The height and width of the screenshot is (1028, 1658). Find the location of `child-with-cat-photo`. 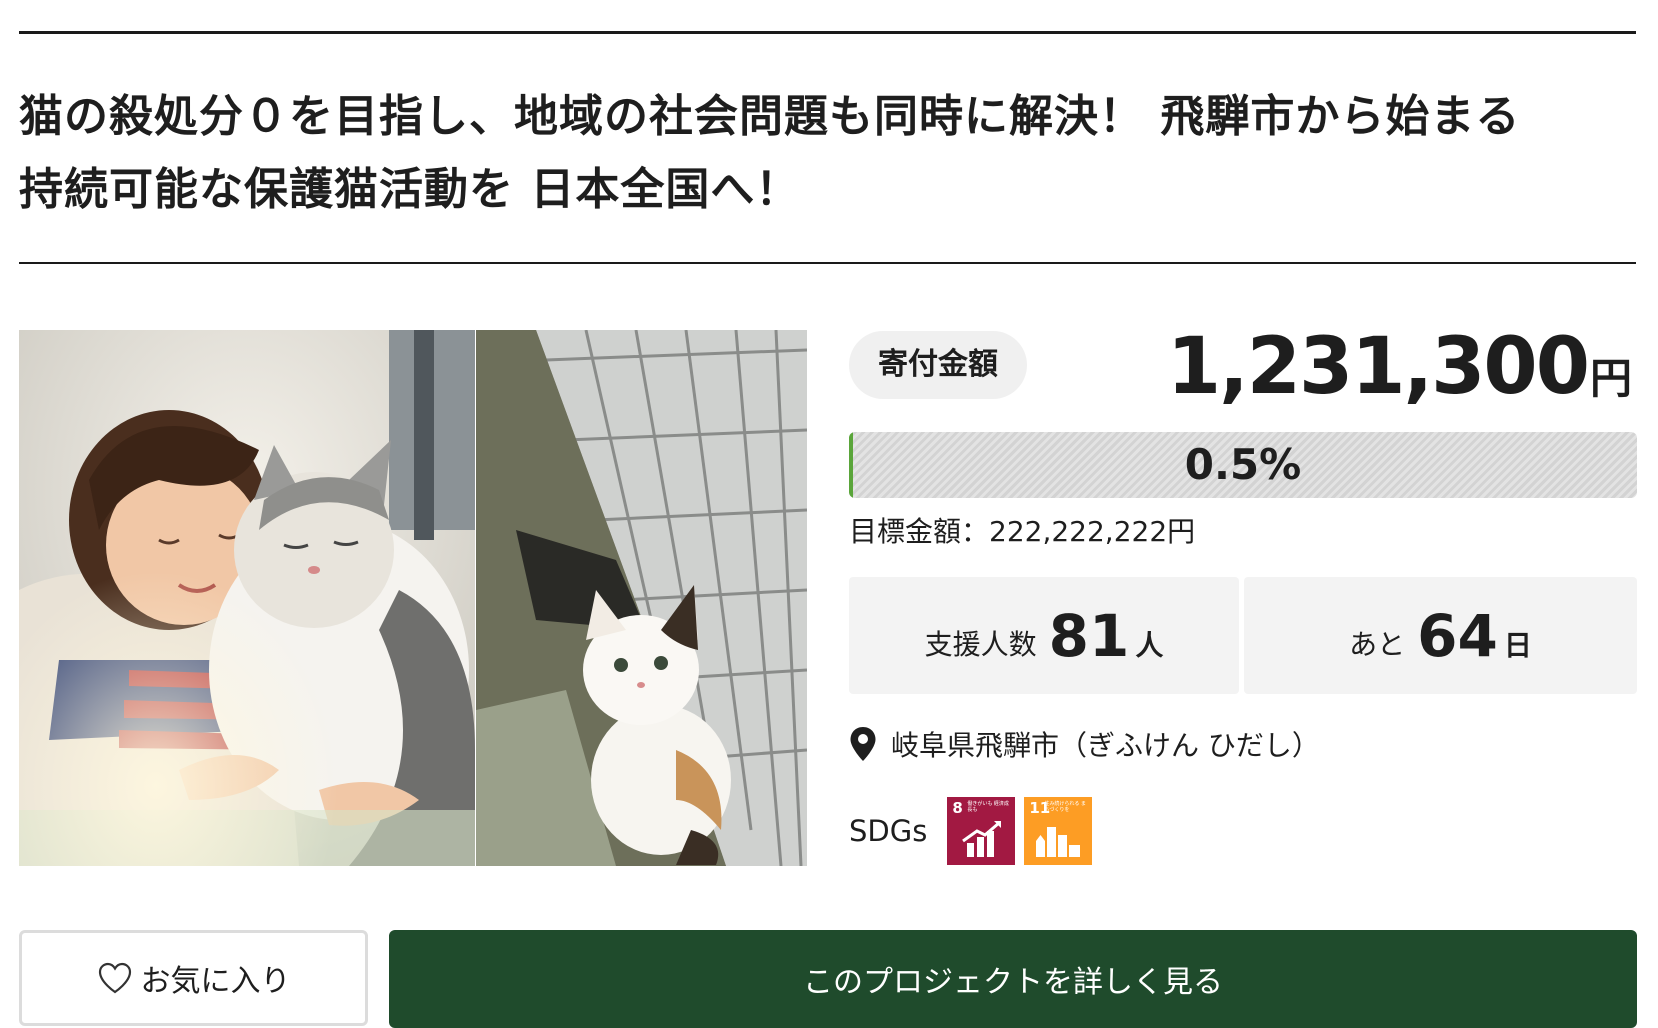

child-with-cat-photo is located at coordinates (247, 598).